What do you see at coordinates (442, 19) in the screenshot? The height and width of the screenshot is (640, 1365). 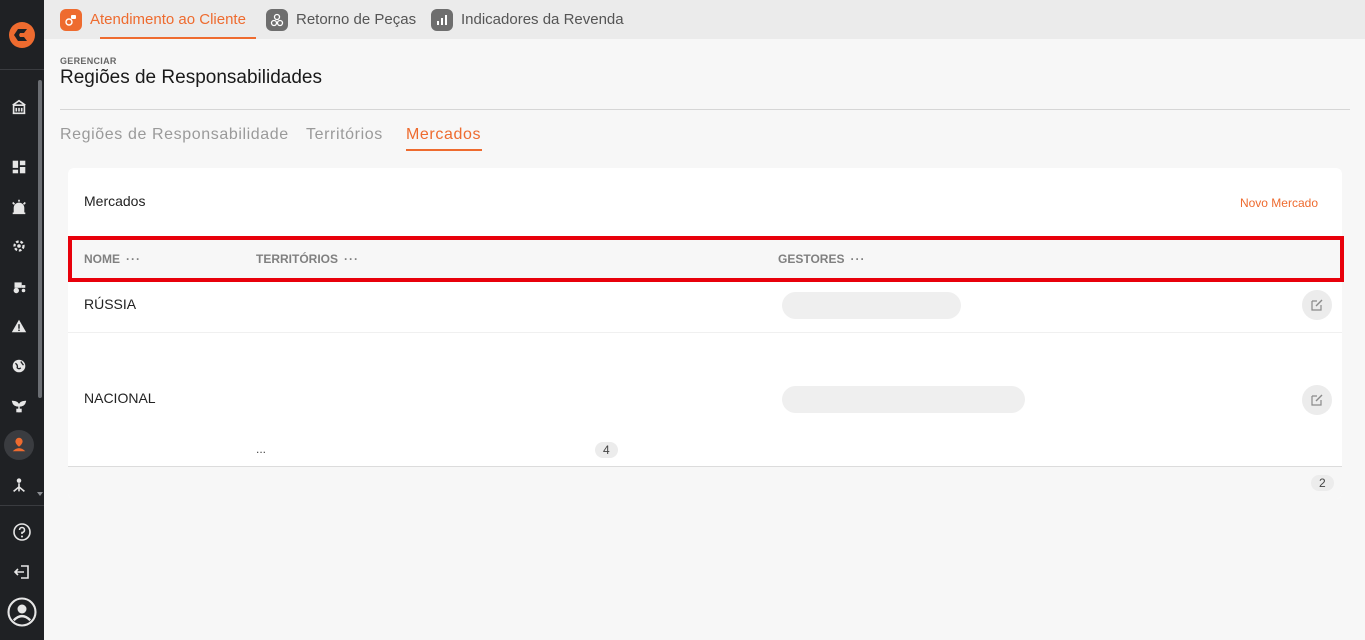 I see `bar-chart-icon` at bounding box center [442, 19].